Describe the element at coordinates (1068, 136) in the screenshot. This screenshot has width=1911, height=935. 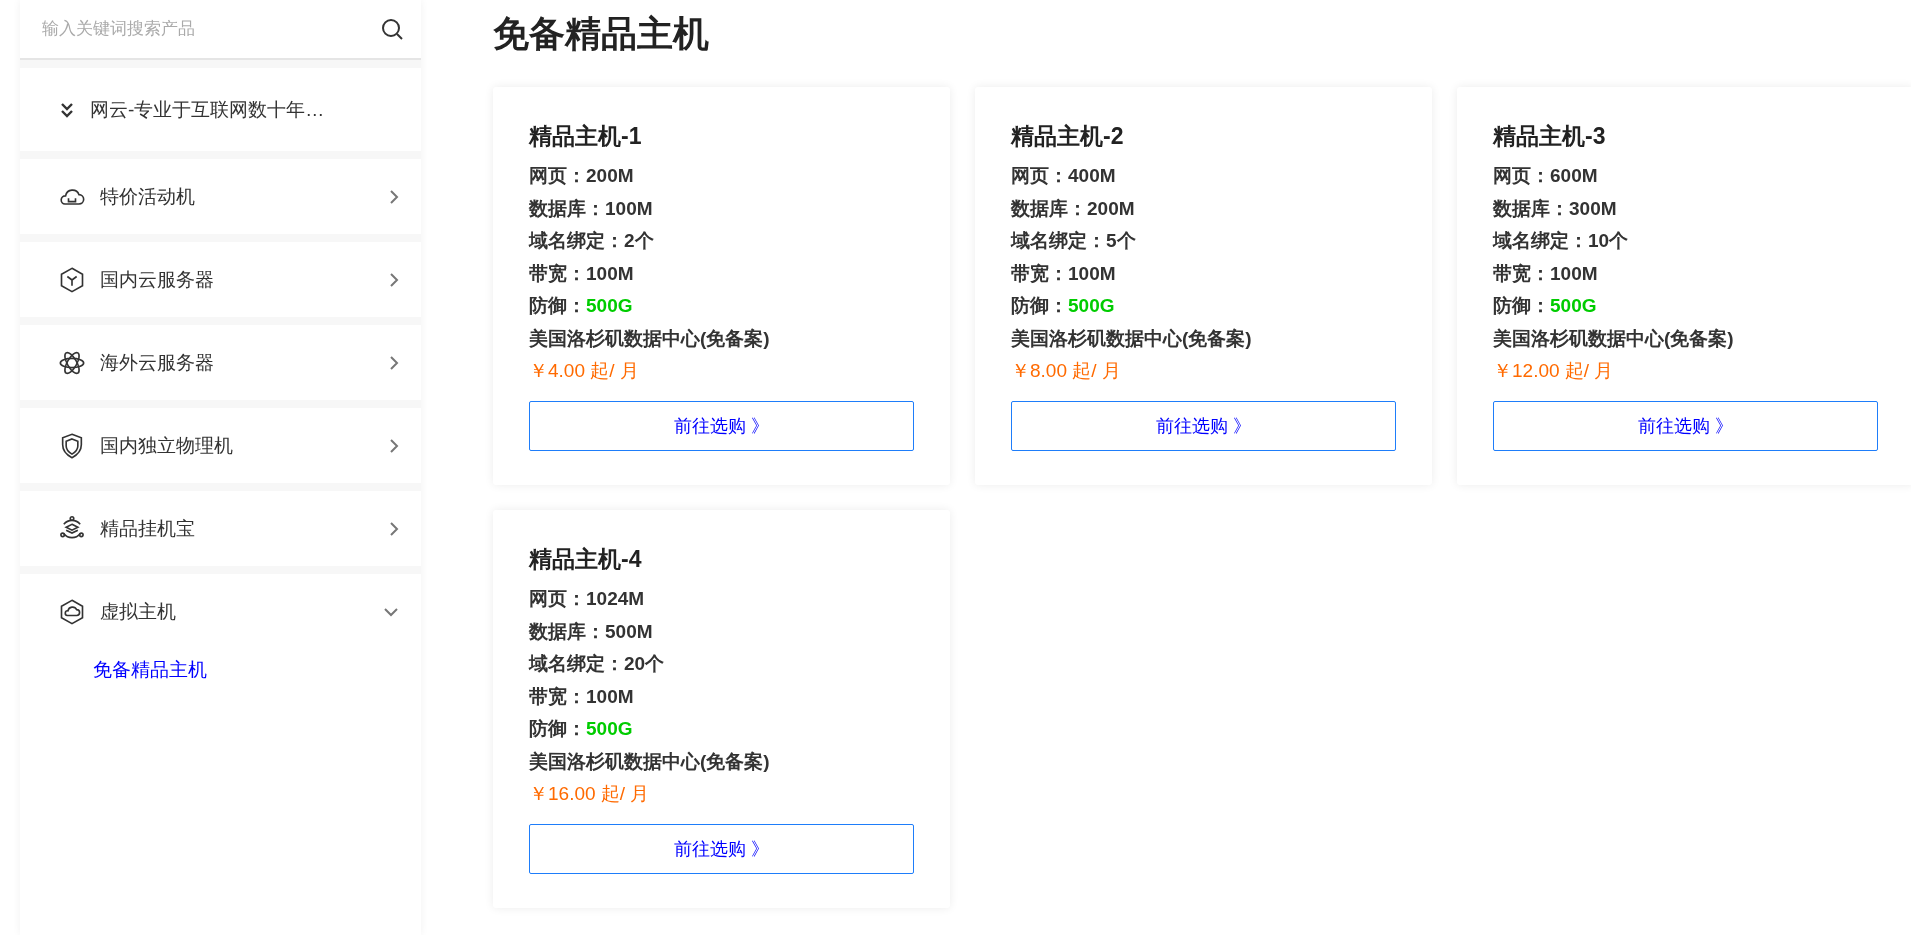
I see `card-title: 精品主机-2` at that location.